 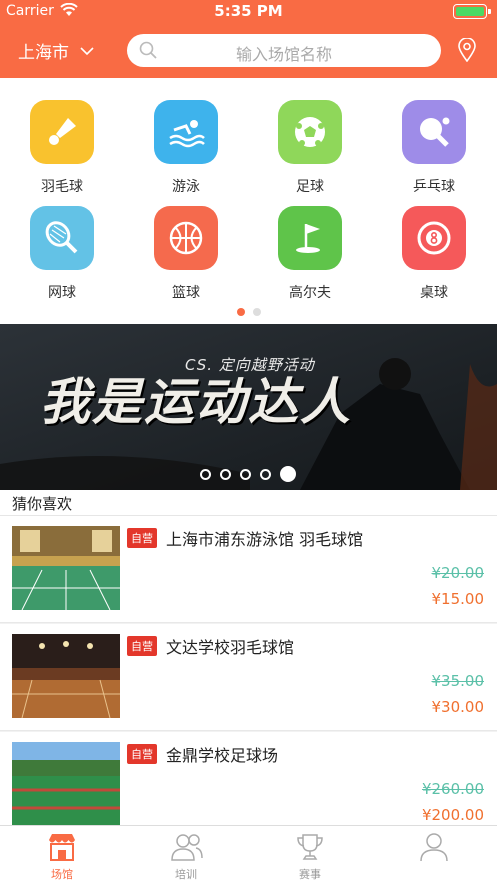 I want to click on tab-profile, so click(x=434, y=854).